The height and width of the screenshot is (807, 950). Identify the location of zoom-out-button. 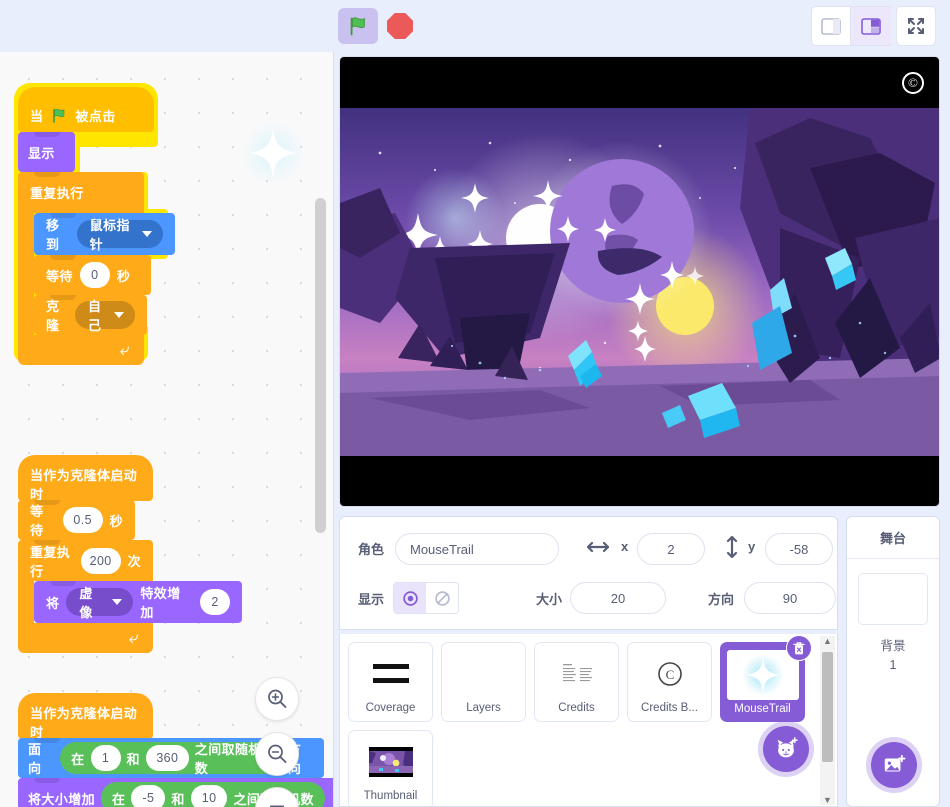
(277, 754).